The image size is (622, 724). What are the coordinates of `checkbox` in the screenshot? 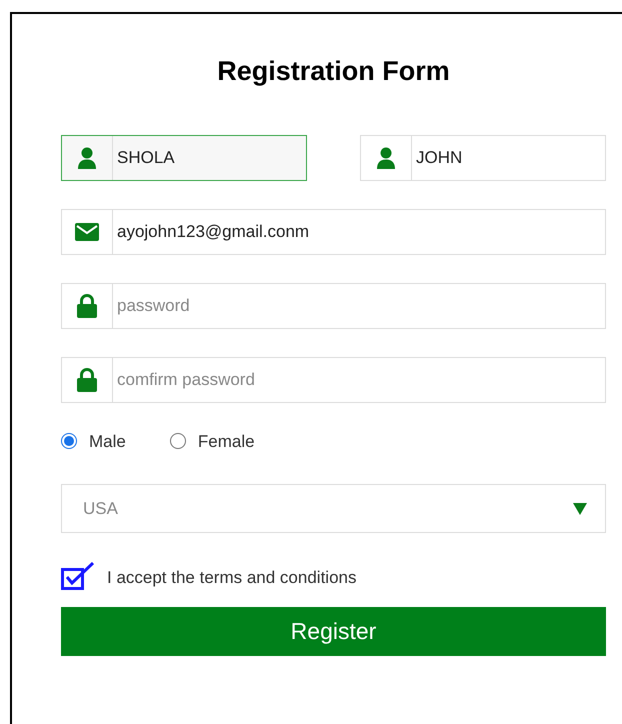 It's located at (78, 576).